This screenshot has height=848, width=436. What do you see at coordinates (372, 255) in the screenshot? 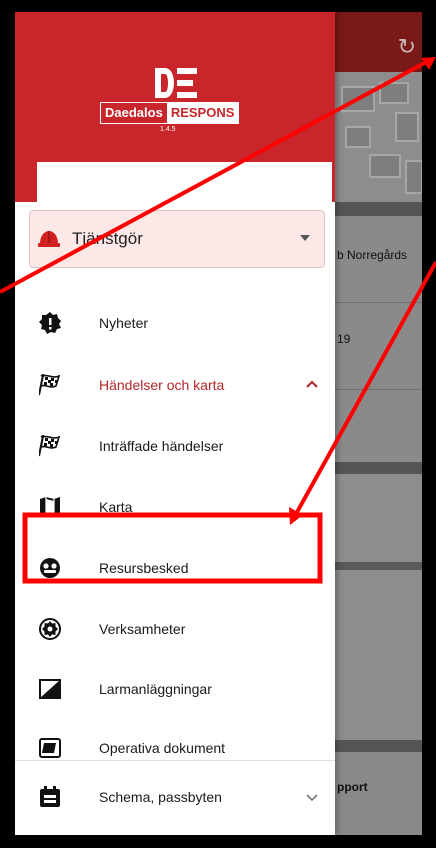
I see `background-text: b Norregårds` at bounding box center [372, 255].